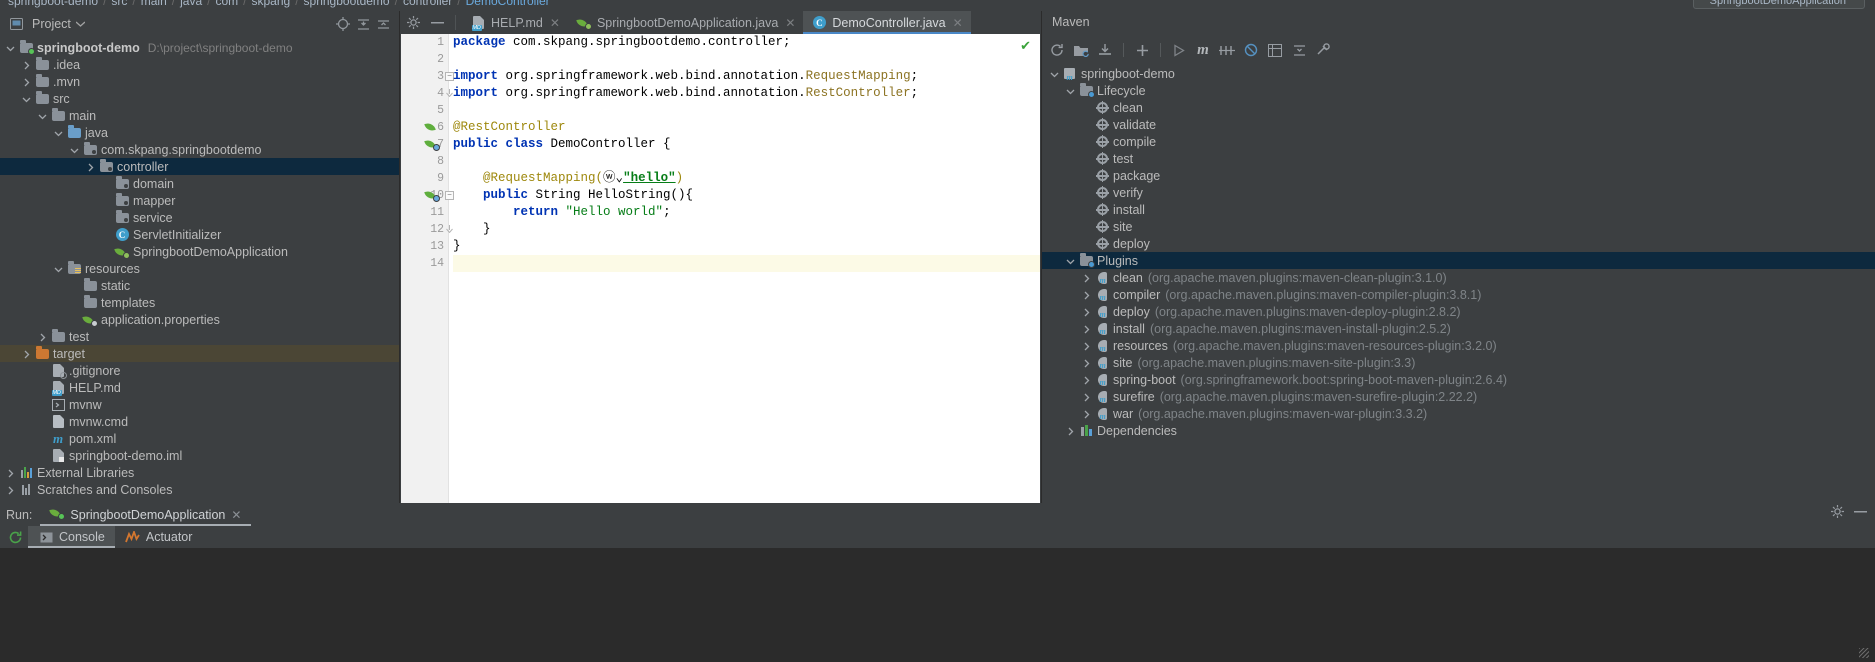  Describe the element at coordinates (199, 115) in the screenshot. I see `project-tree-item: main` at that location.